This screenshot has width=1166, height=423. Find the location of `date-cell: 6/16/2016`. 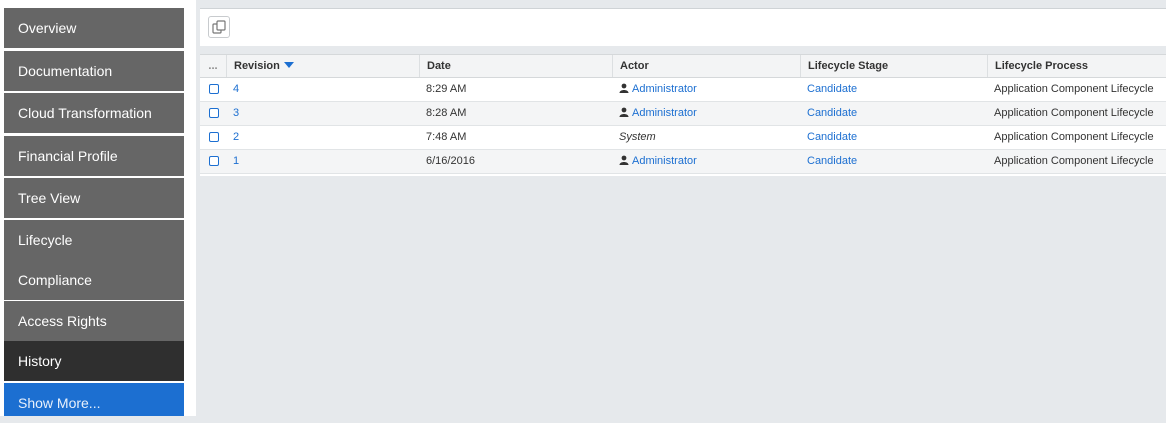

date-cell: 6/16/2016 is located at coordinates (450, 161).